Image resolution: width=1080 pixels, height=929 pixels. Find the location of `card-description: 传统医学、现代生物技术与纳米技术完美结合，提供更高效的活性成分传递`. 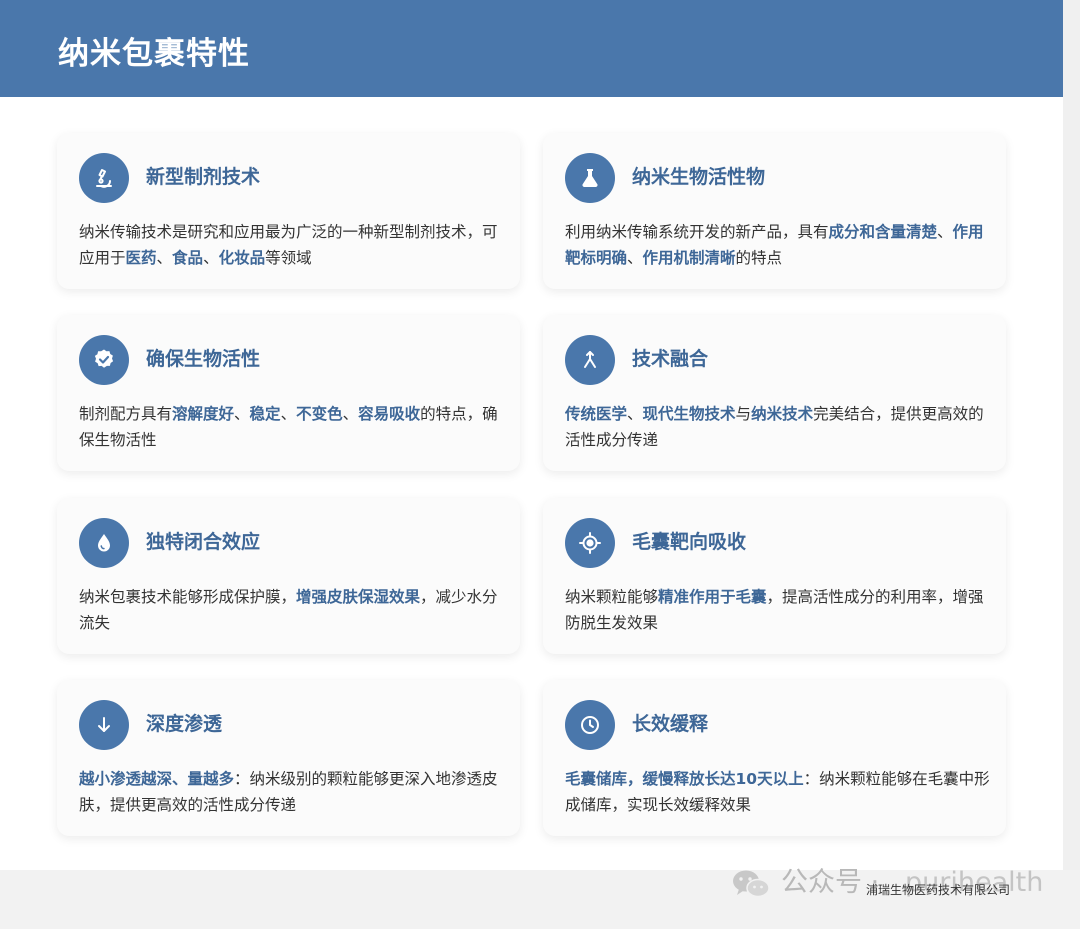

card-description: 传统医学、现代生物技术与纳米技术完美结合，提供更高效的活性成分传递 is located at coordinates (777, 427).